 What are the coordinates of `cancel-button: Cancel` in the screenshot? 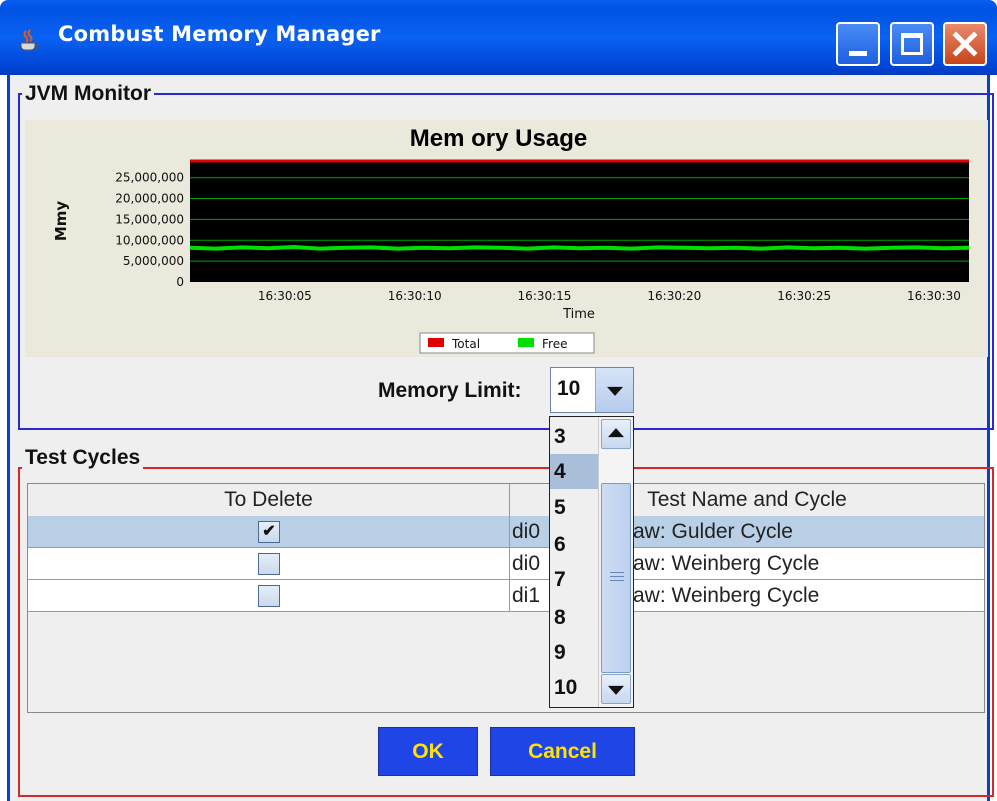 It's located at (562, 751).